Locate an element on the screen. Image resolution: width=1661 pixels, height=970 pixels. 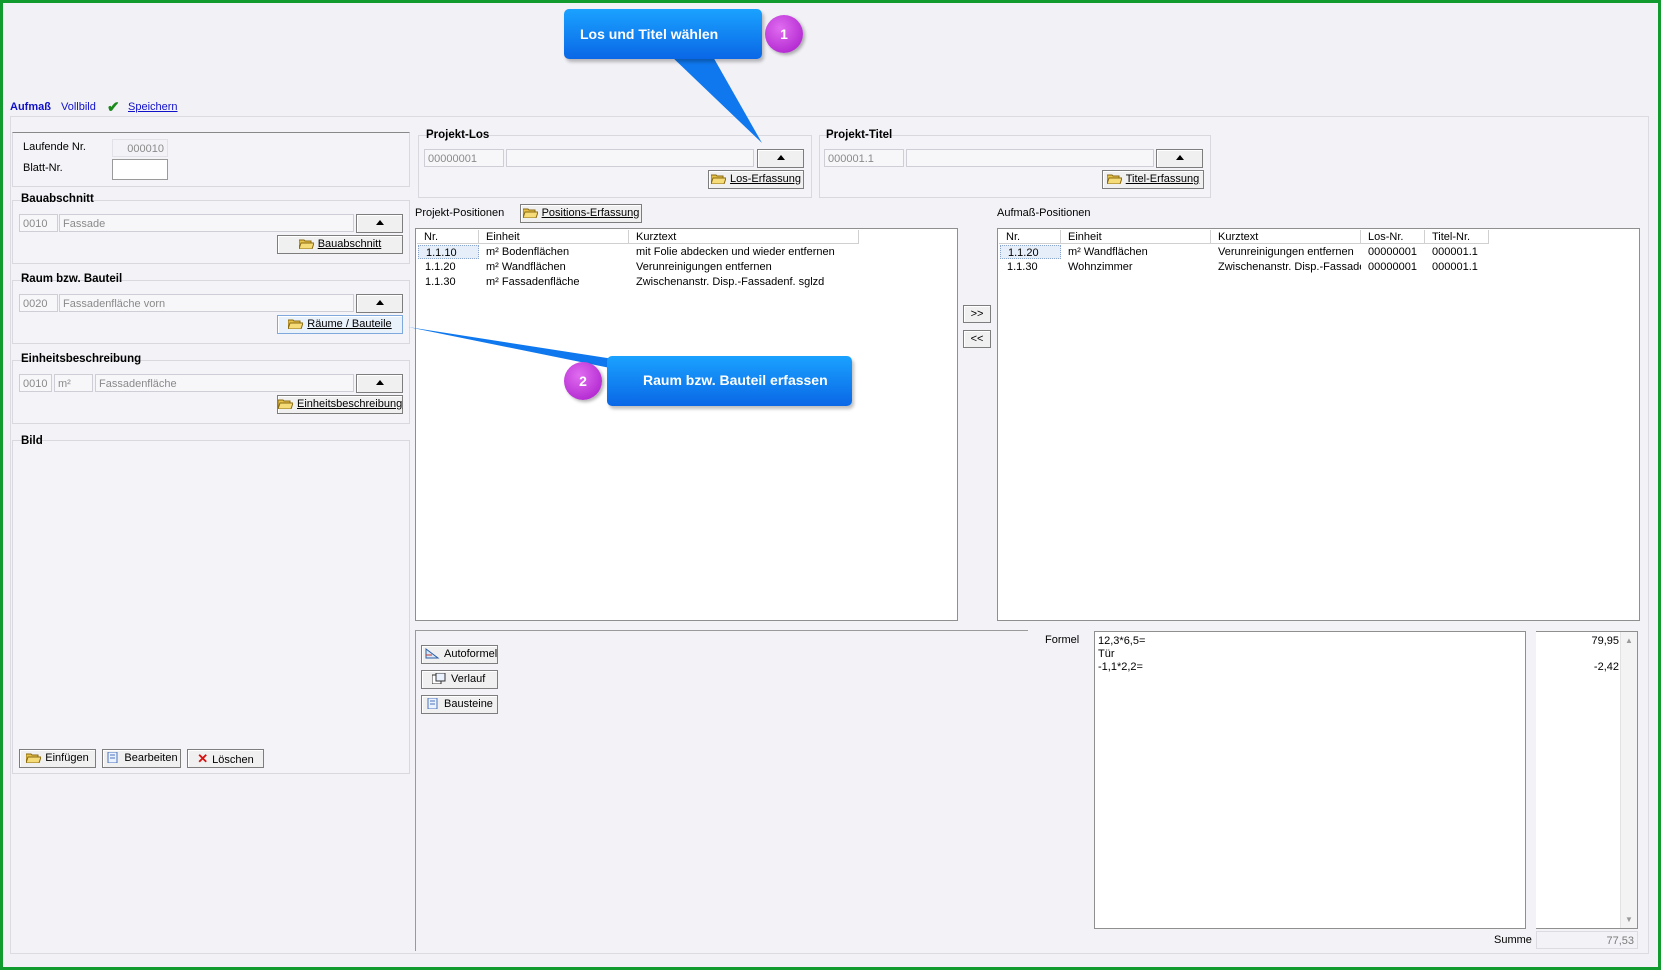
loeschen-button: ✕ Löschen is located at coordinates (225, 758).